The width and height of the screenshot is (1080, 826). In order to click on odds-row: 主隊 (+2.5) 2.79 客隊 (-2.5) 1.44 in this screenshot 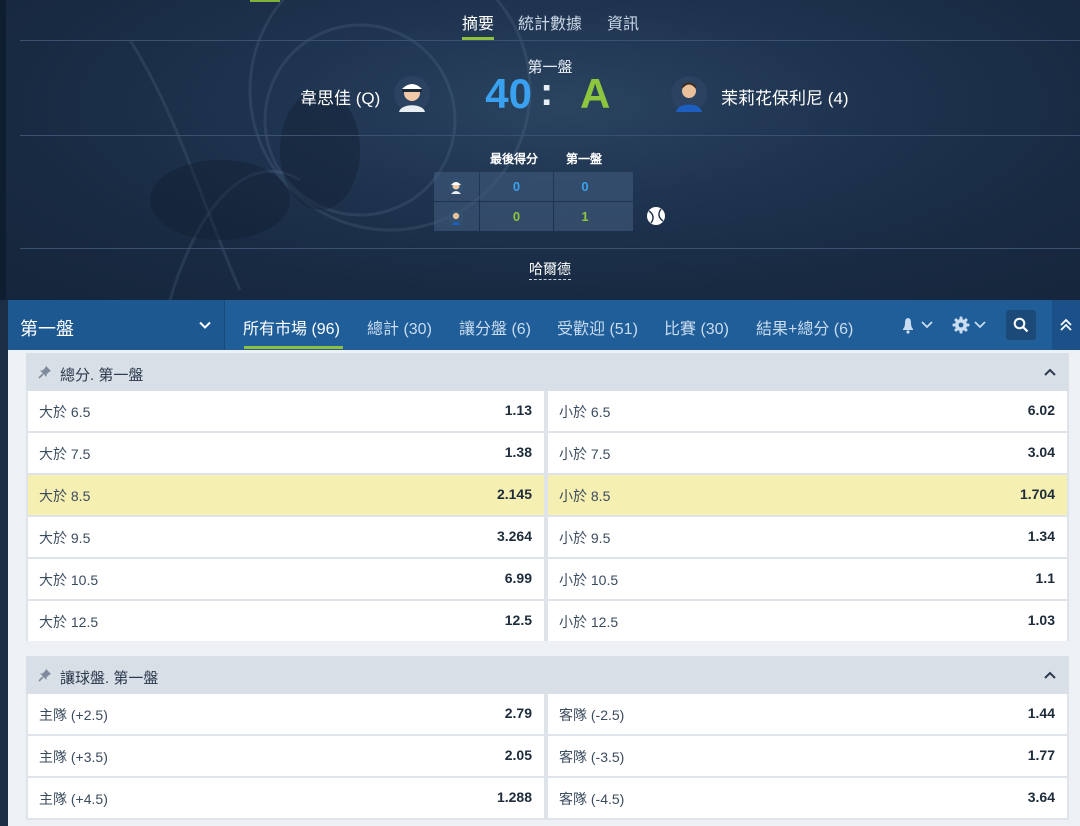, I will do `click(547, 714)`.